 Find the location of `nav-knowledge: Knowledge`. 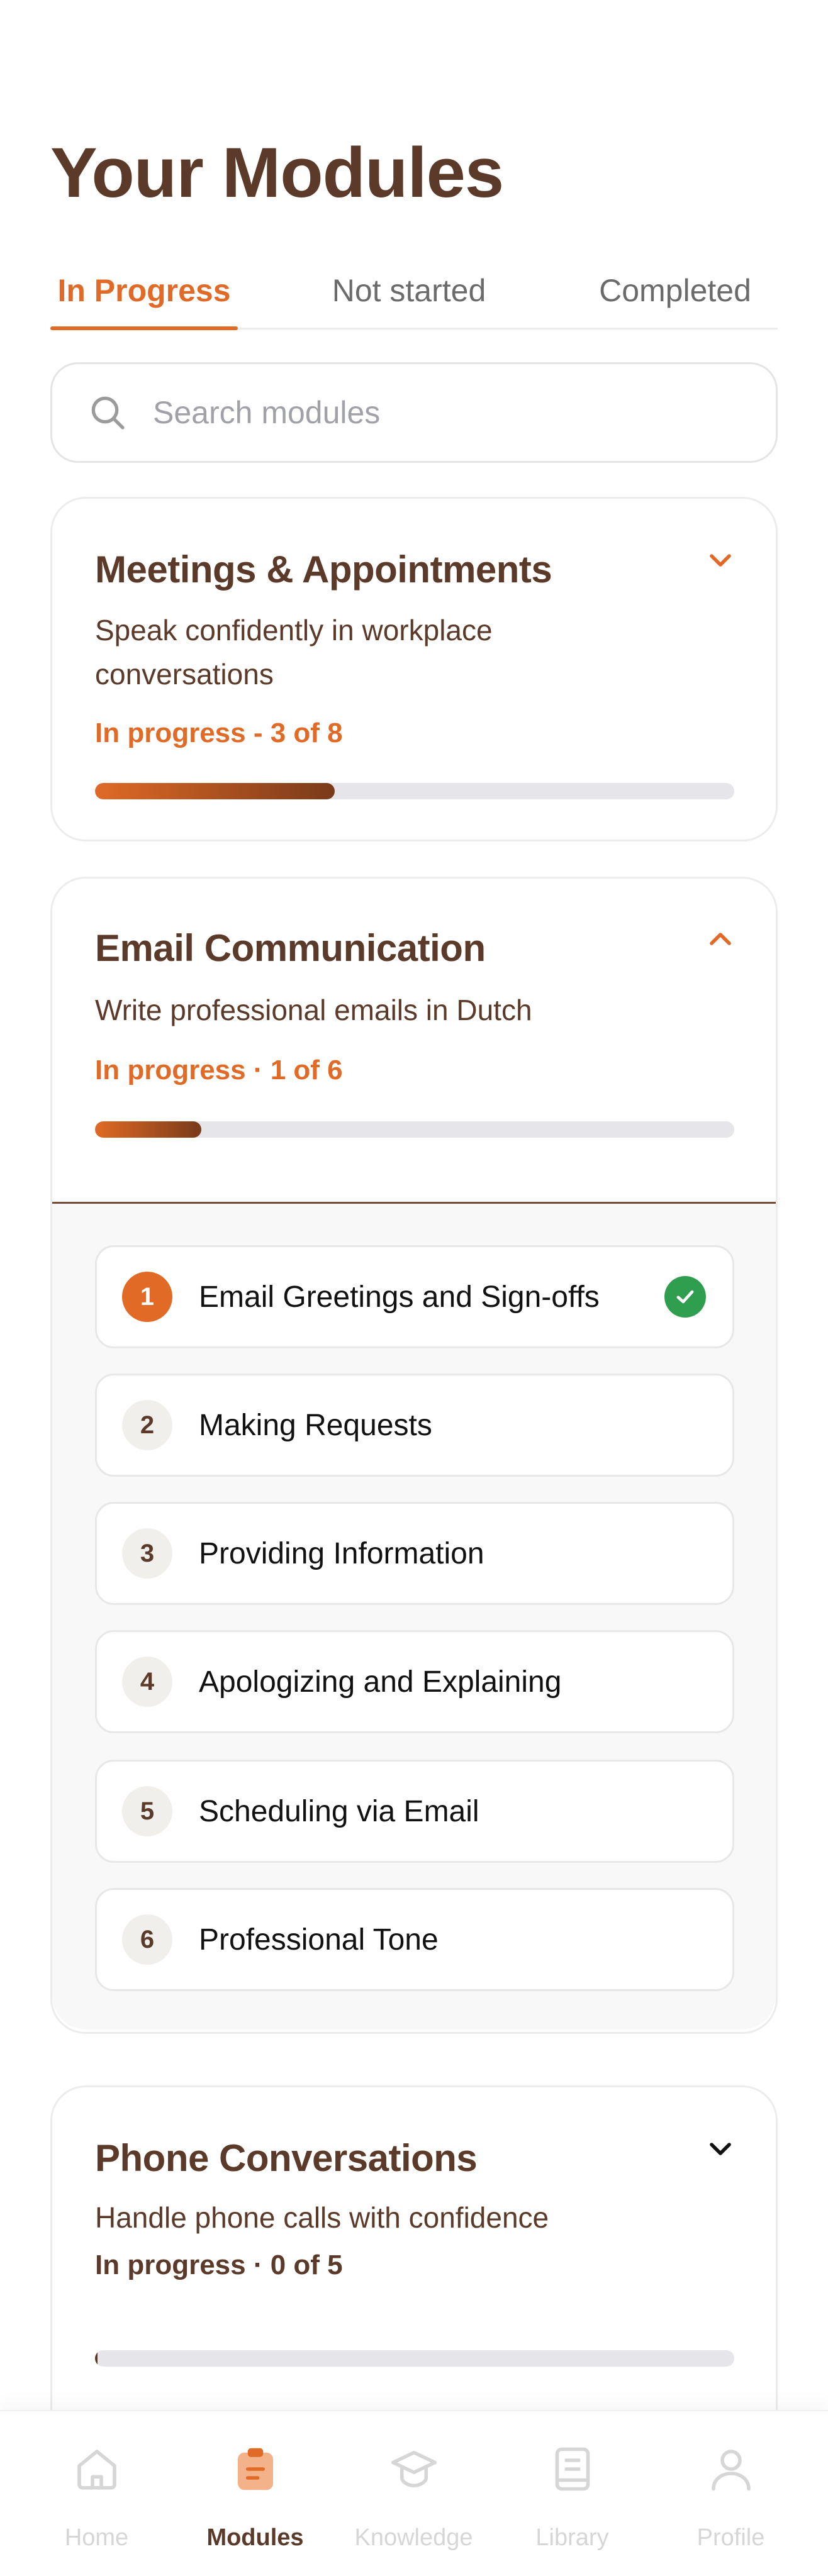

nav-knowledge: Knowledge is located at coordinates (413, 2493).